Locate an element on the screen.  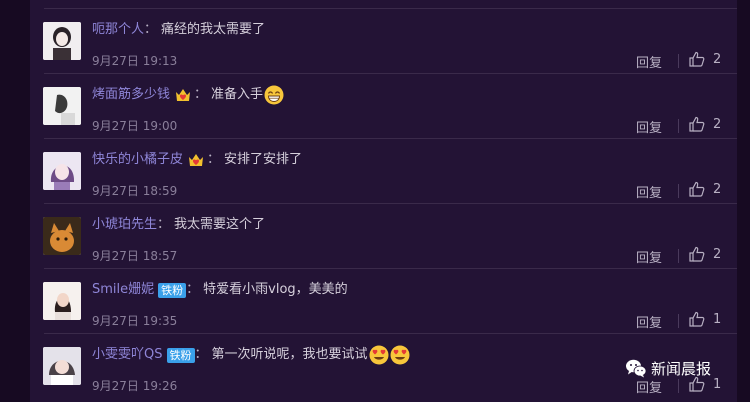
watermark: 新闻晨报 is located at coordinates (668, 368).